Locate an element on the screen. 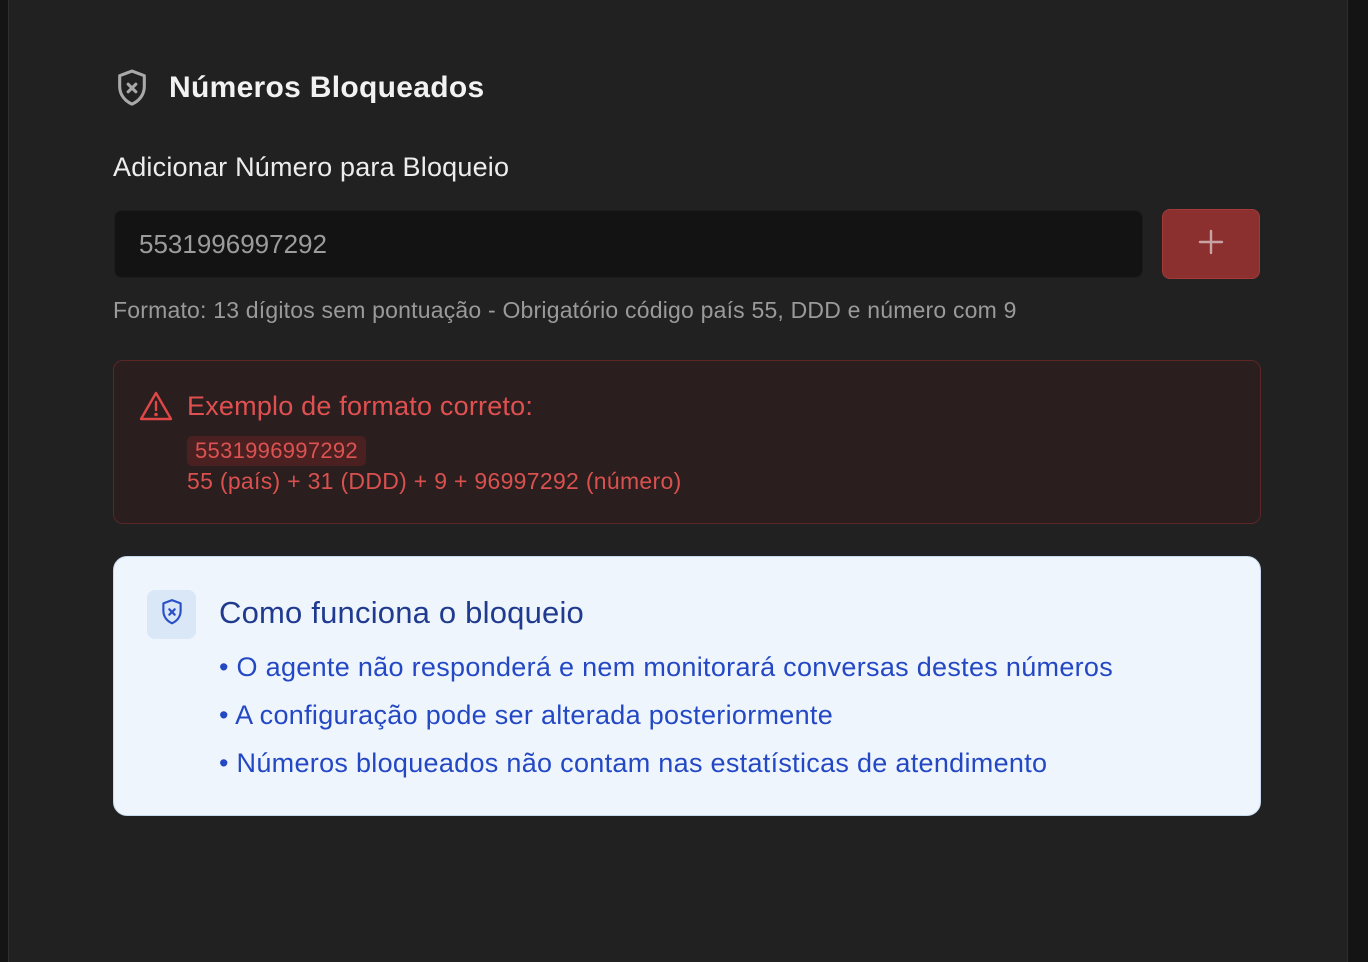 The image size is (1368, 962). add-number-button is located at coordinates (1211, 244).